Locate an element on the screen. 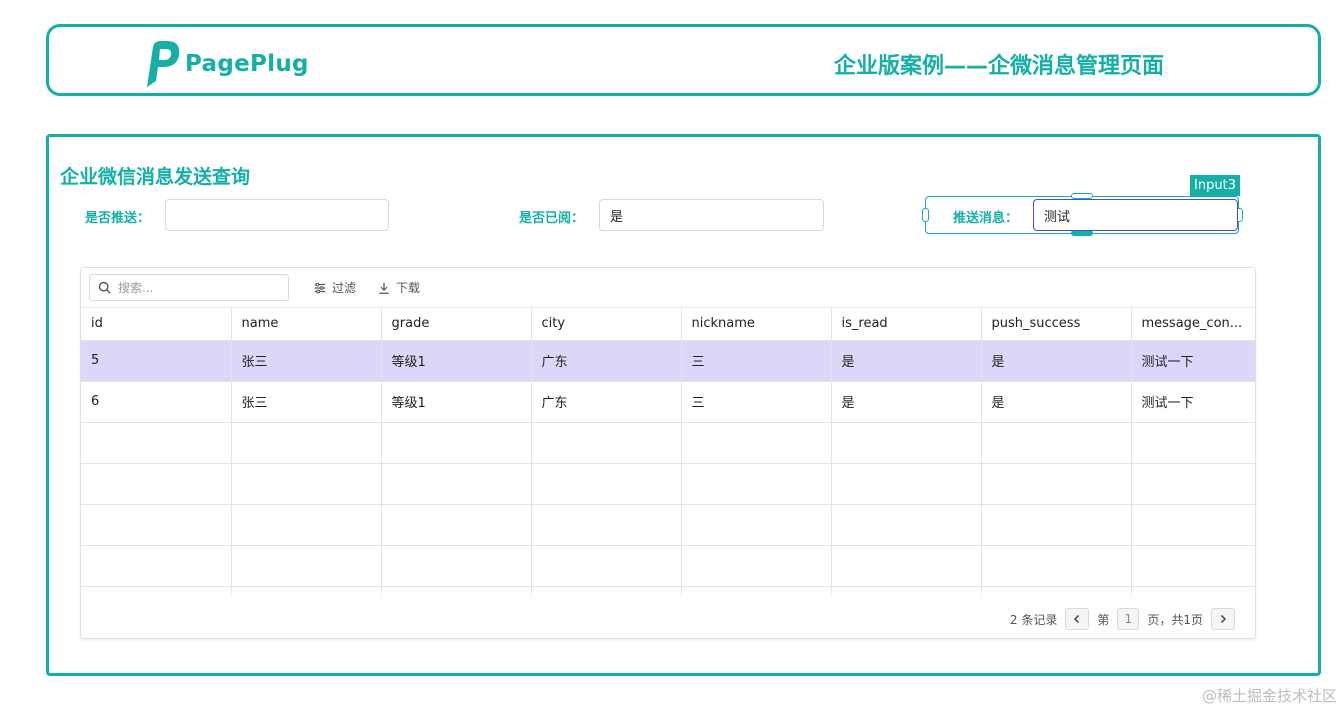 This screenshot has height=714, width=1343. chevron-left-icon is located at coordinates (1077, 619).